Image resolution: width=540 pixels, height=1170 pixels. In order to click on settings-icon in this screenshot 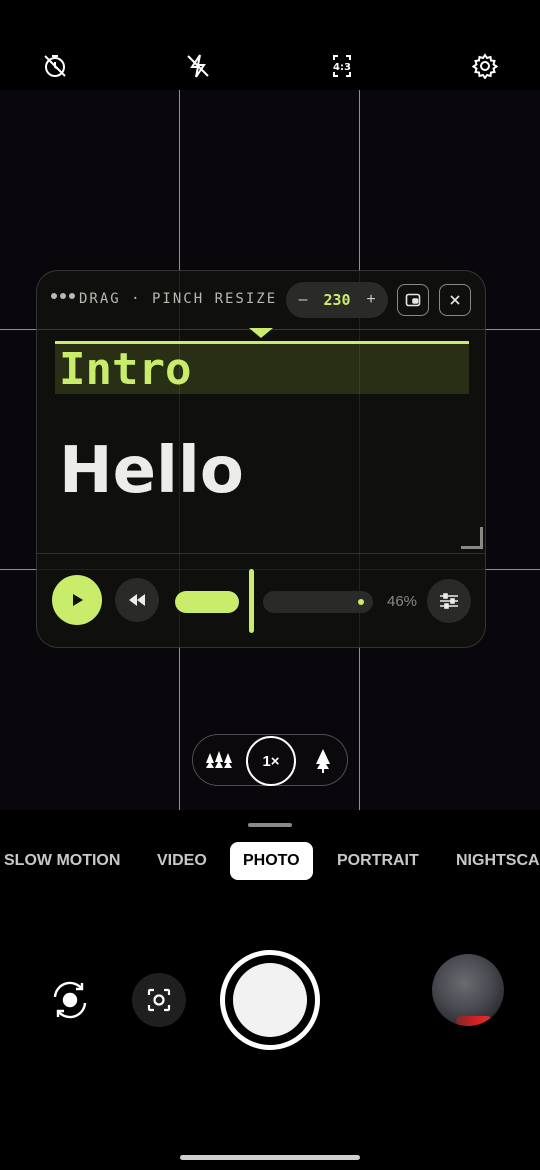, I will do `click(485, 66)`.